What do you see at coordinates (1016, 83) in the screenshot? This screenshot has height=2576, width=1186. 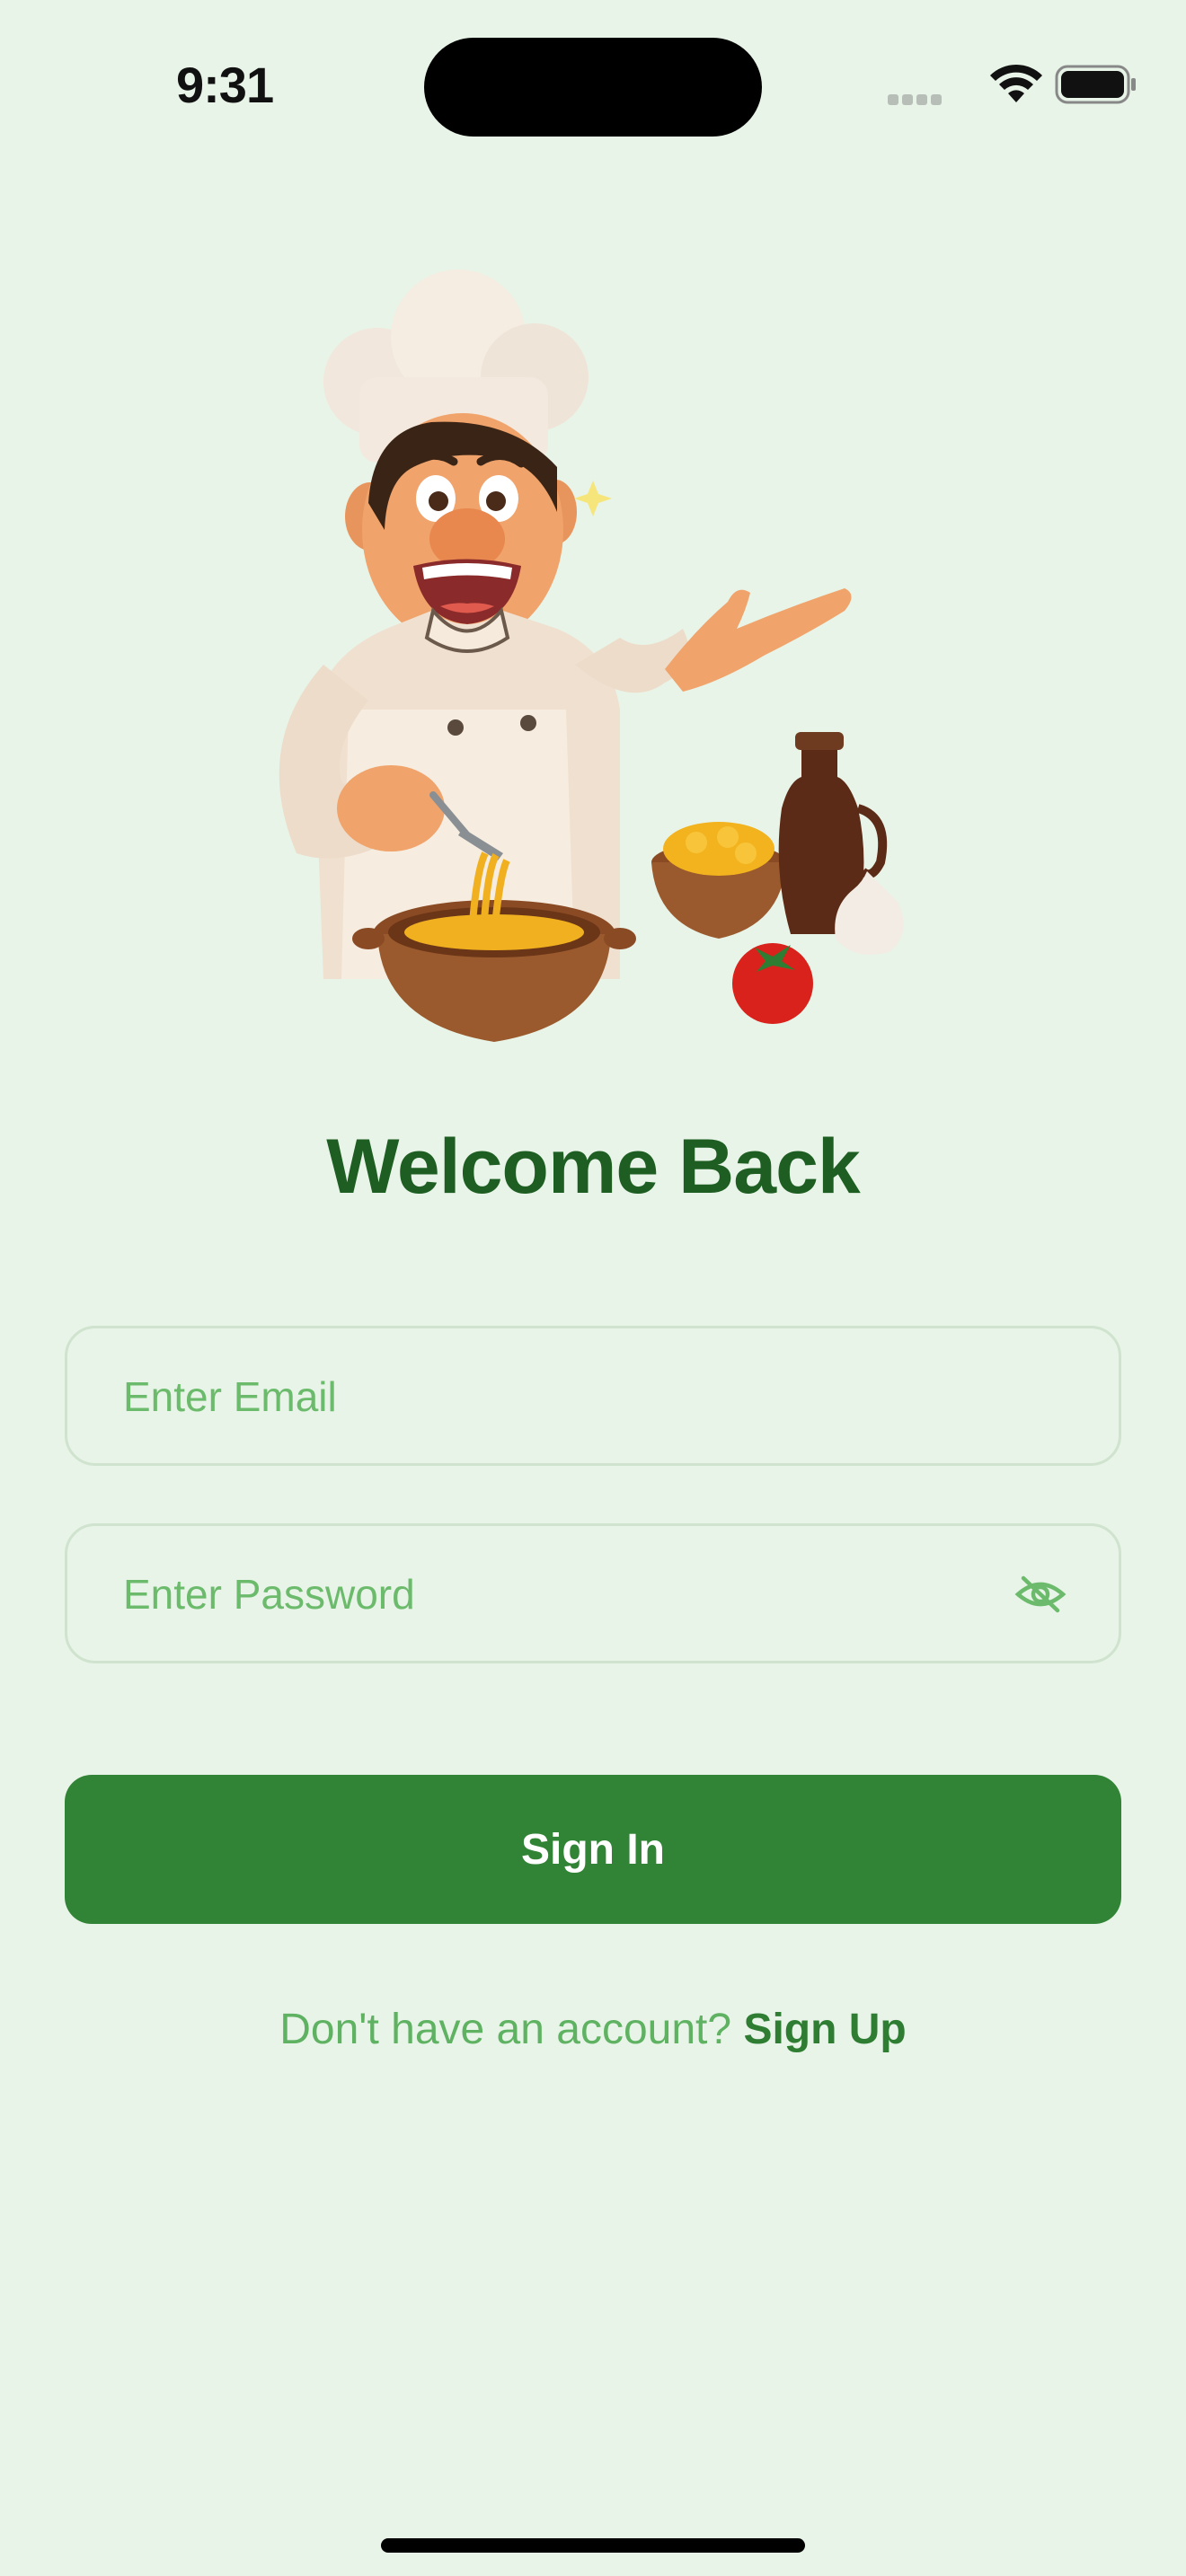 I see `wifi-icon` at bounding box center [1016, 83].